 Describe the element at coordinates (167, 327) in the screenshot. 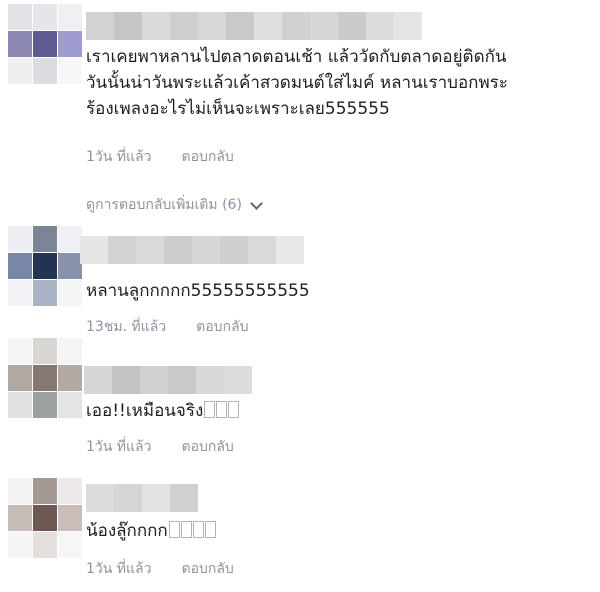

I see `comment-meta: 13ชม. ที่แล้ว ตอบกลับ` at that location.